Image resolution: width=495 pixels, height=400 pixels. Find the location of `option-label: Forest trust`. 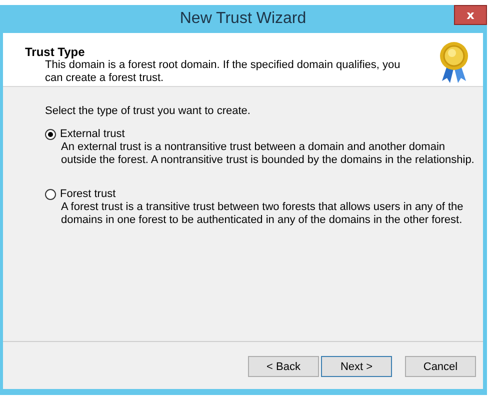

option-label: Forest trust is located at coordinates (88, 194).